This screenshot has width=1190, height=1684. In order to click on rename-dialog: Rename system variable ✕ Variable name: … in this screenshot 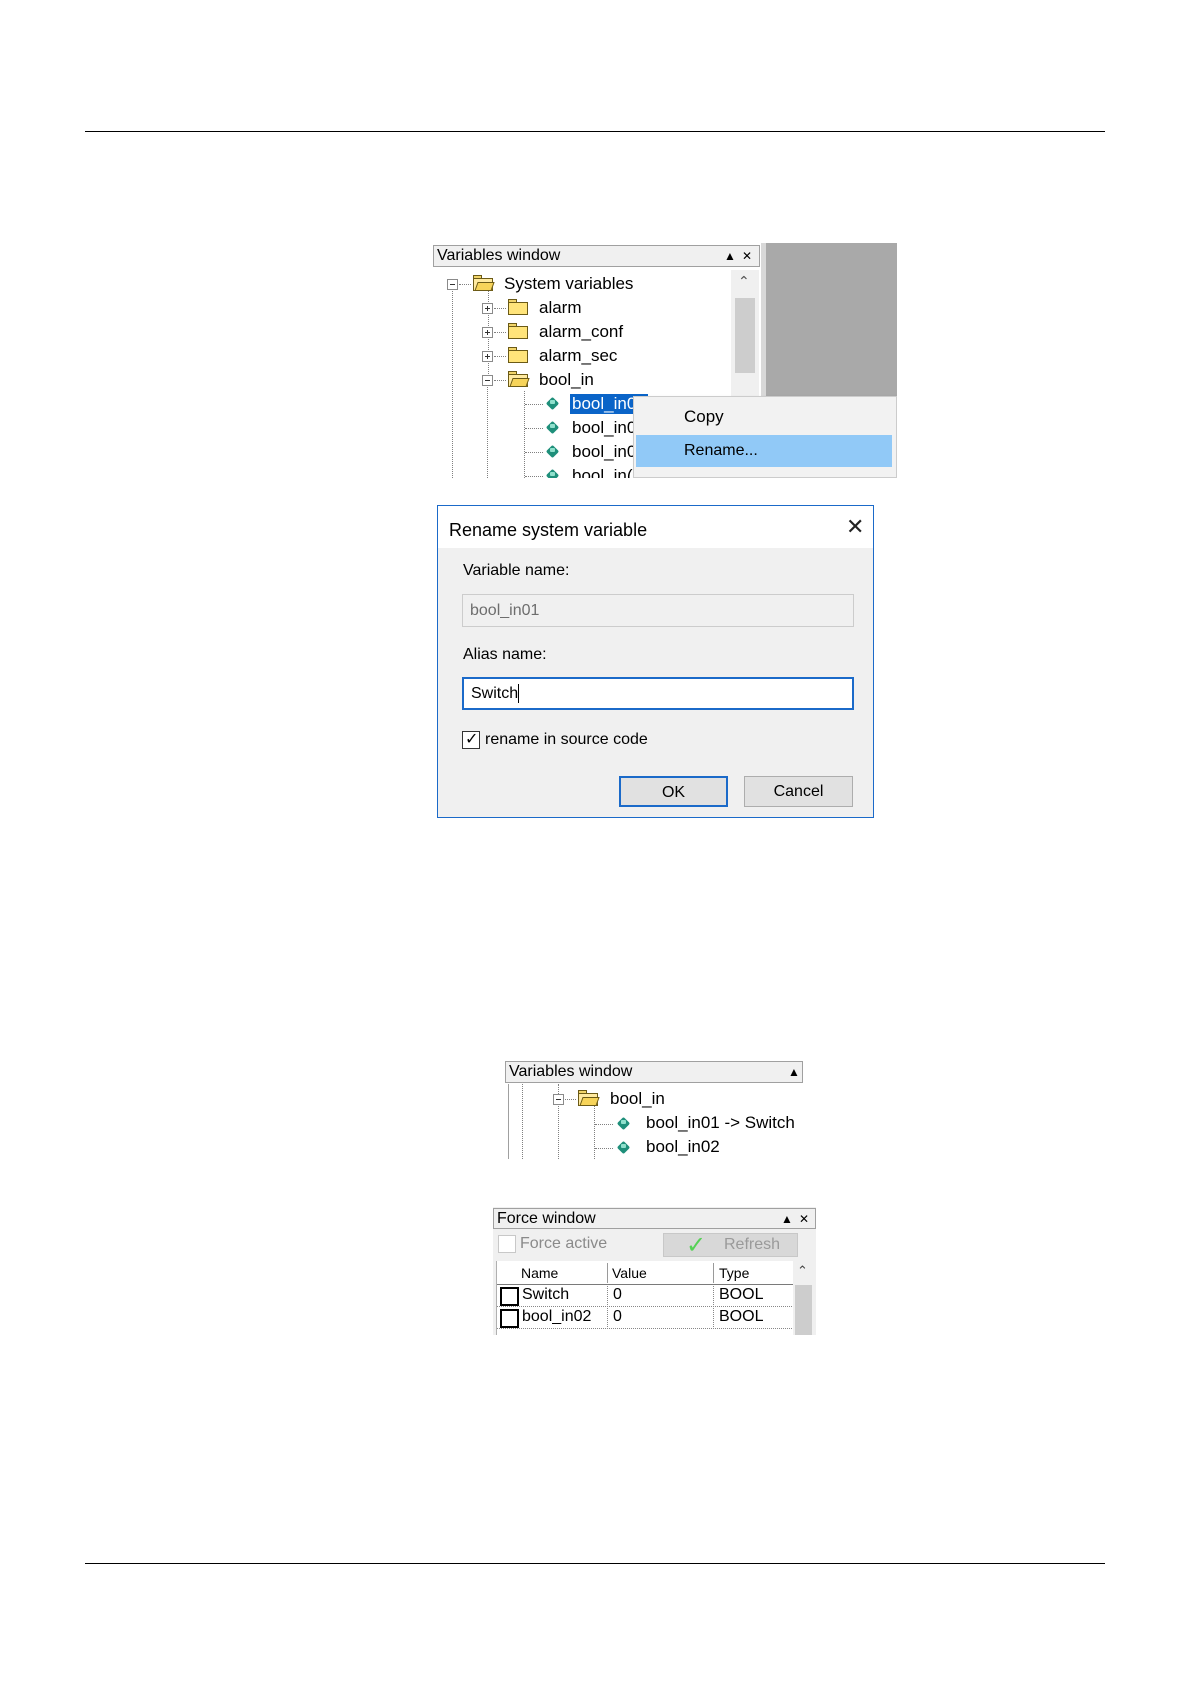, I will do `click(655, 661)`.